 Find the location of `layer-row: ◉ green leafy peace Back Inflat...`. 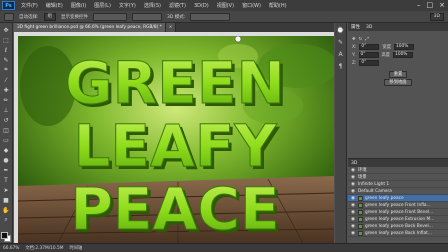

layer-row: ◉ green leafy peace Back Inflat... is located at coordinates (398, 233).